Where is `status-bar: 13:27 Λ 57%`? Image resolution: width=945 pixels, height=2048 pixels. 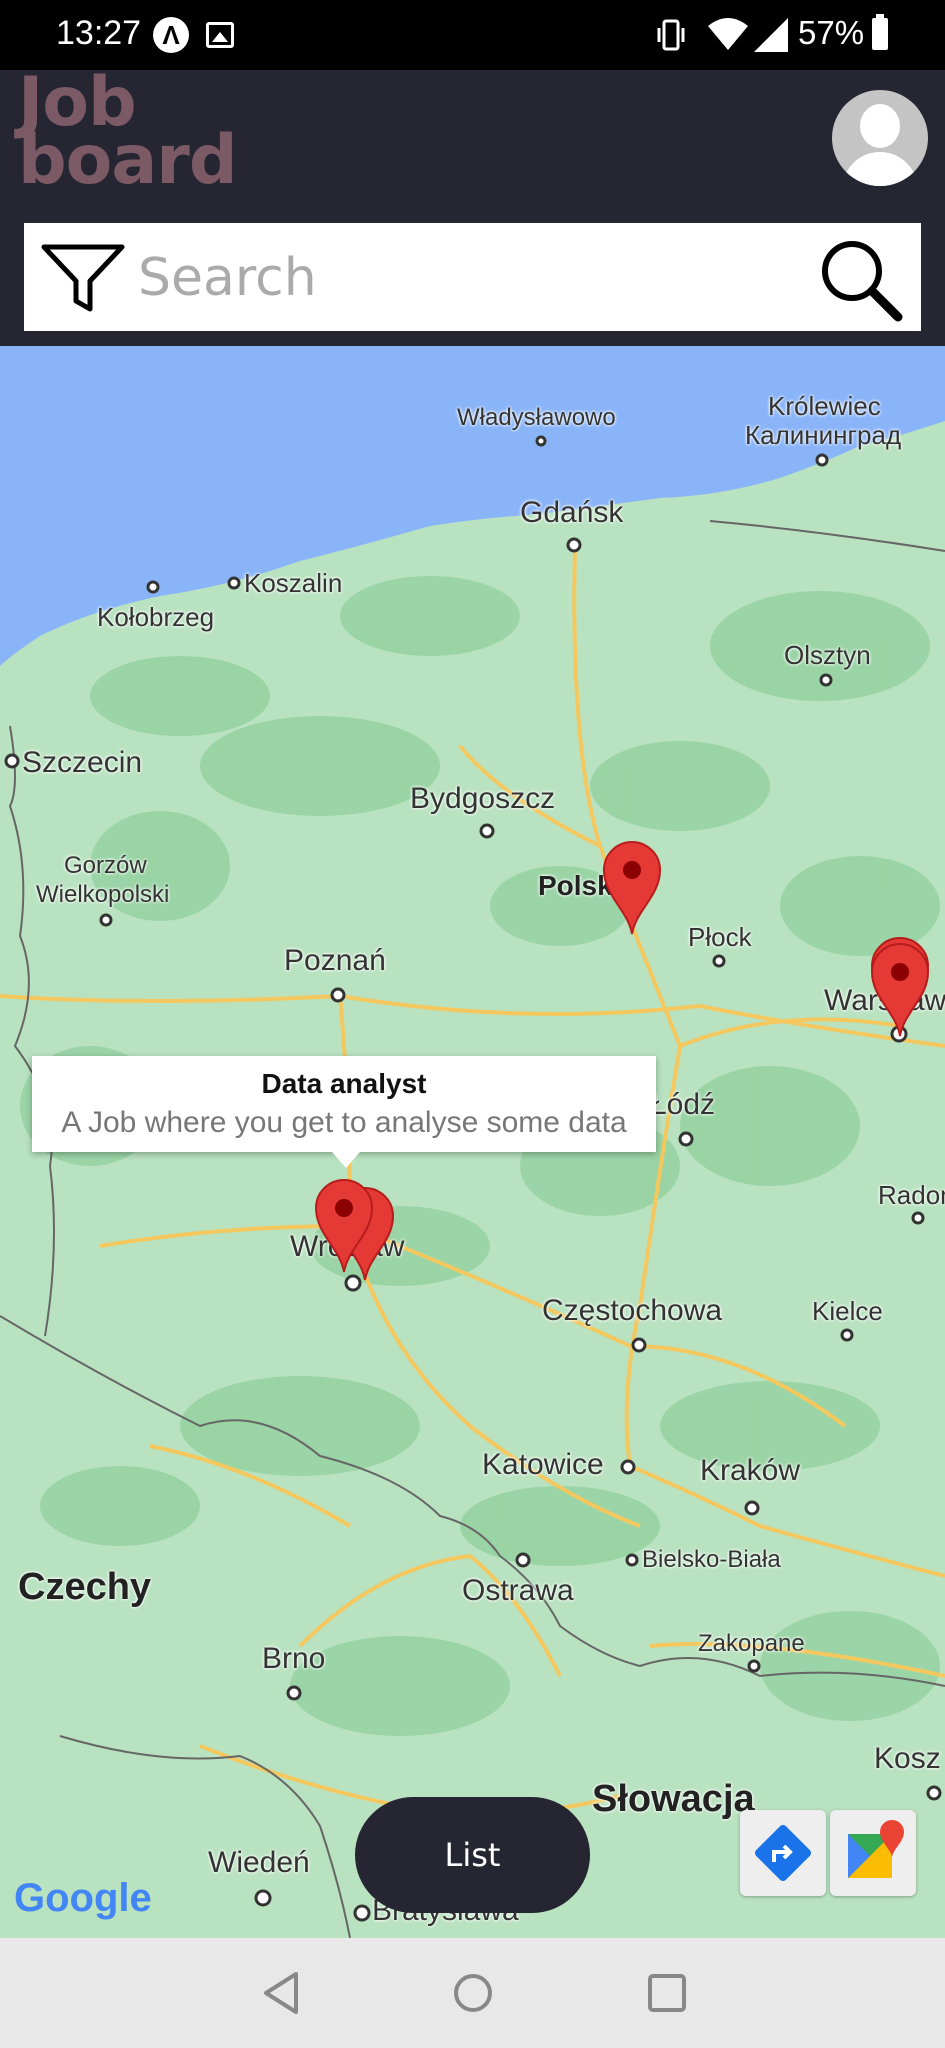 status-bar: 13:27 Λ 57% is located at coordinates (472, 35).